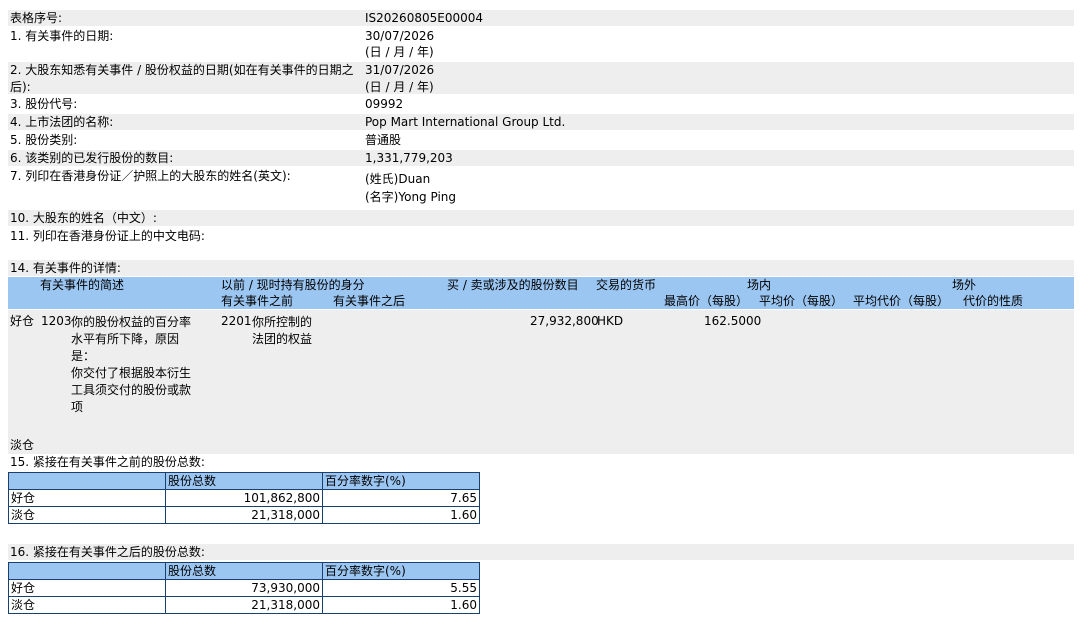 This screenshot has height=623, width=1080. Describe the element at coordinates (44, 104) in the screenshot. I see `stock-code-label: 3. 股份代号:` at that location.